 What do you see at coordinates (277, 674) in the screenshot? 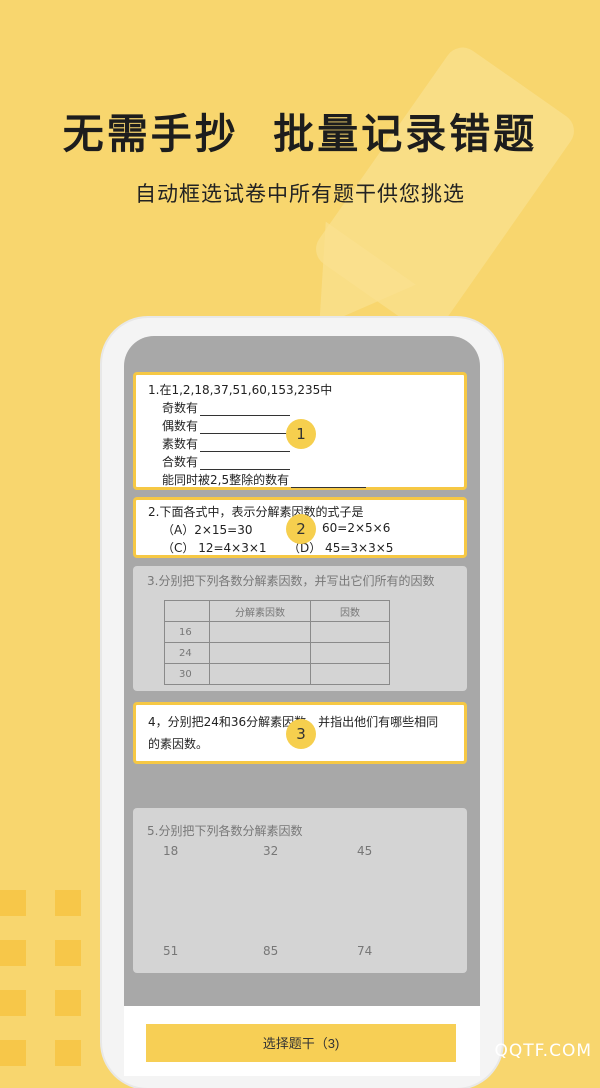
I see `table-row: 30` at bounding box center [277, 674].